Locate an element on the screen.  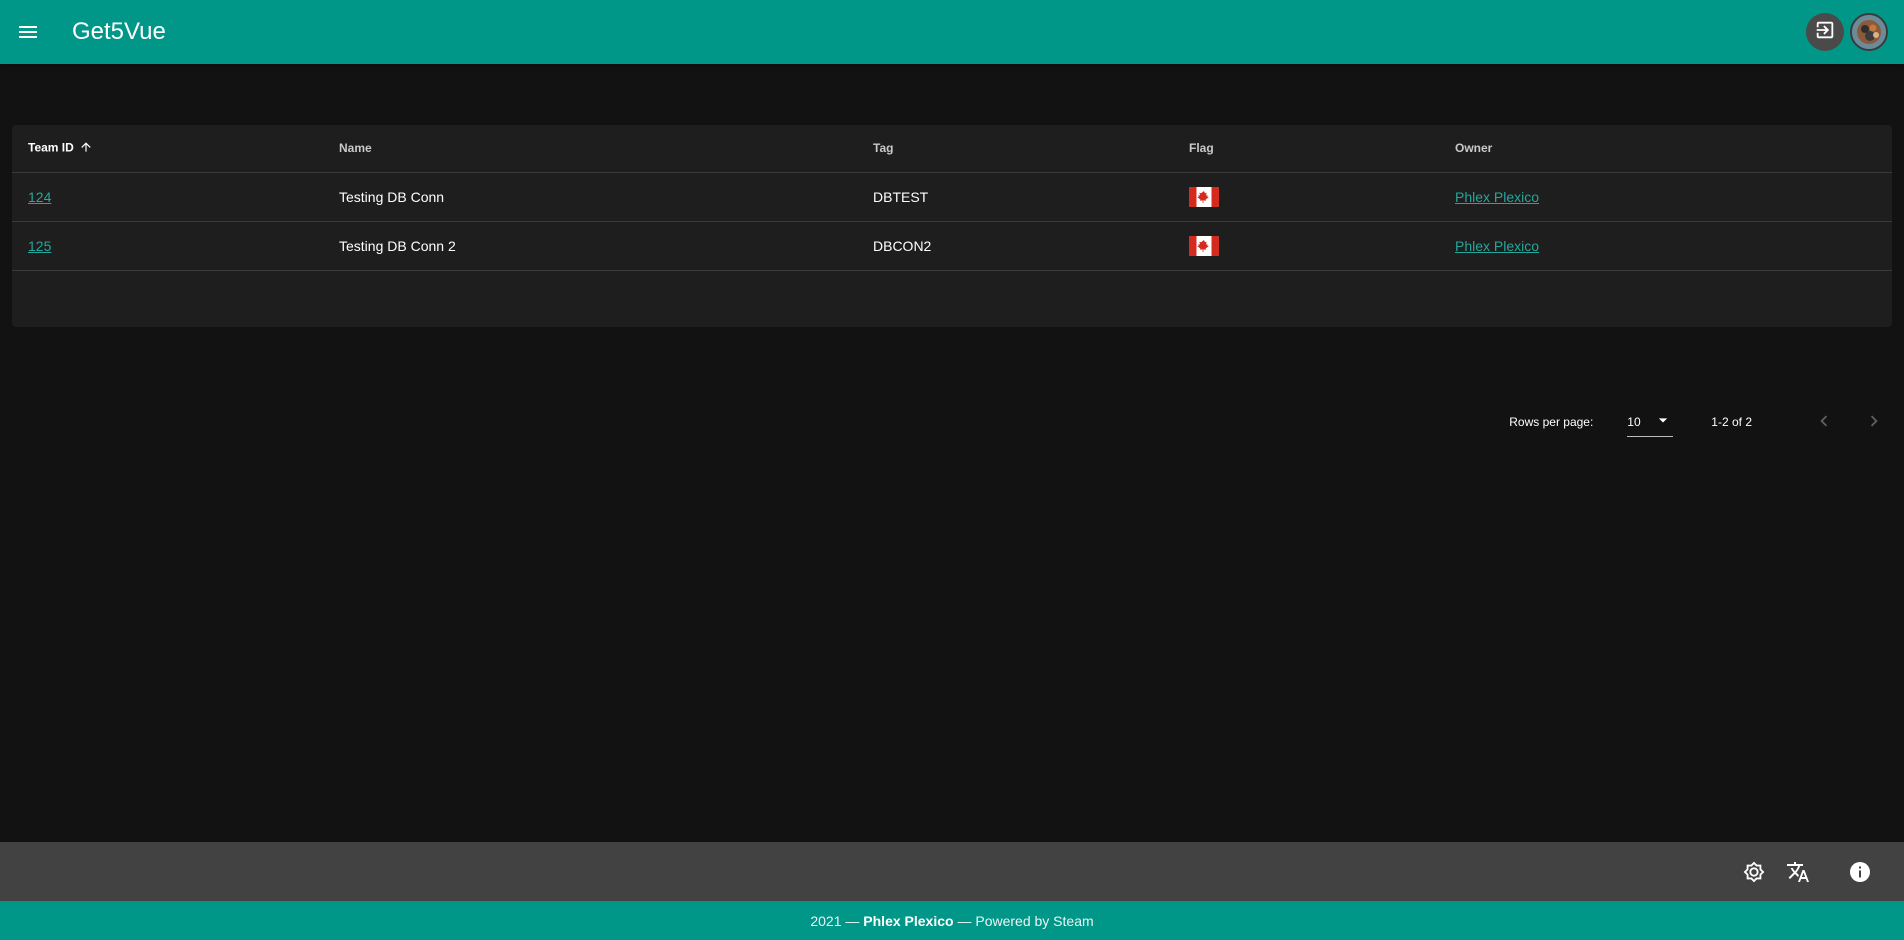
column-header-team-id: Team ID is located at coordinates (175, 149).